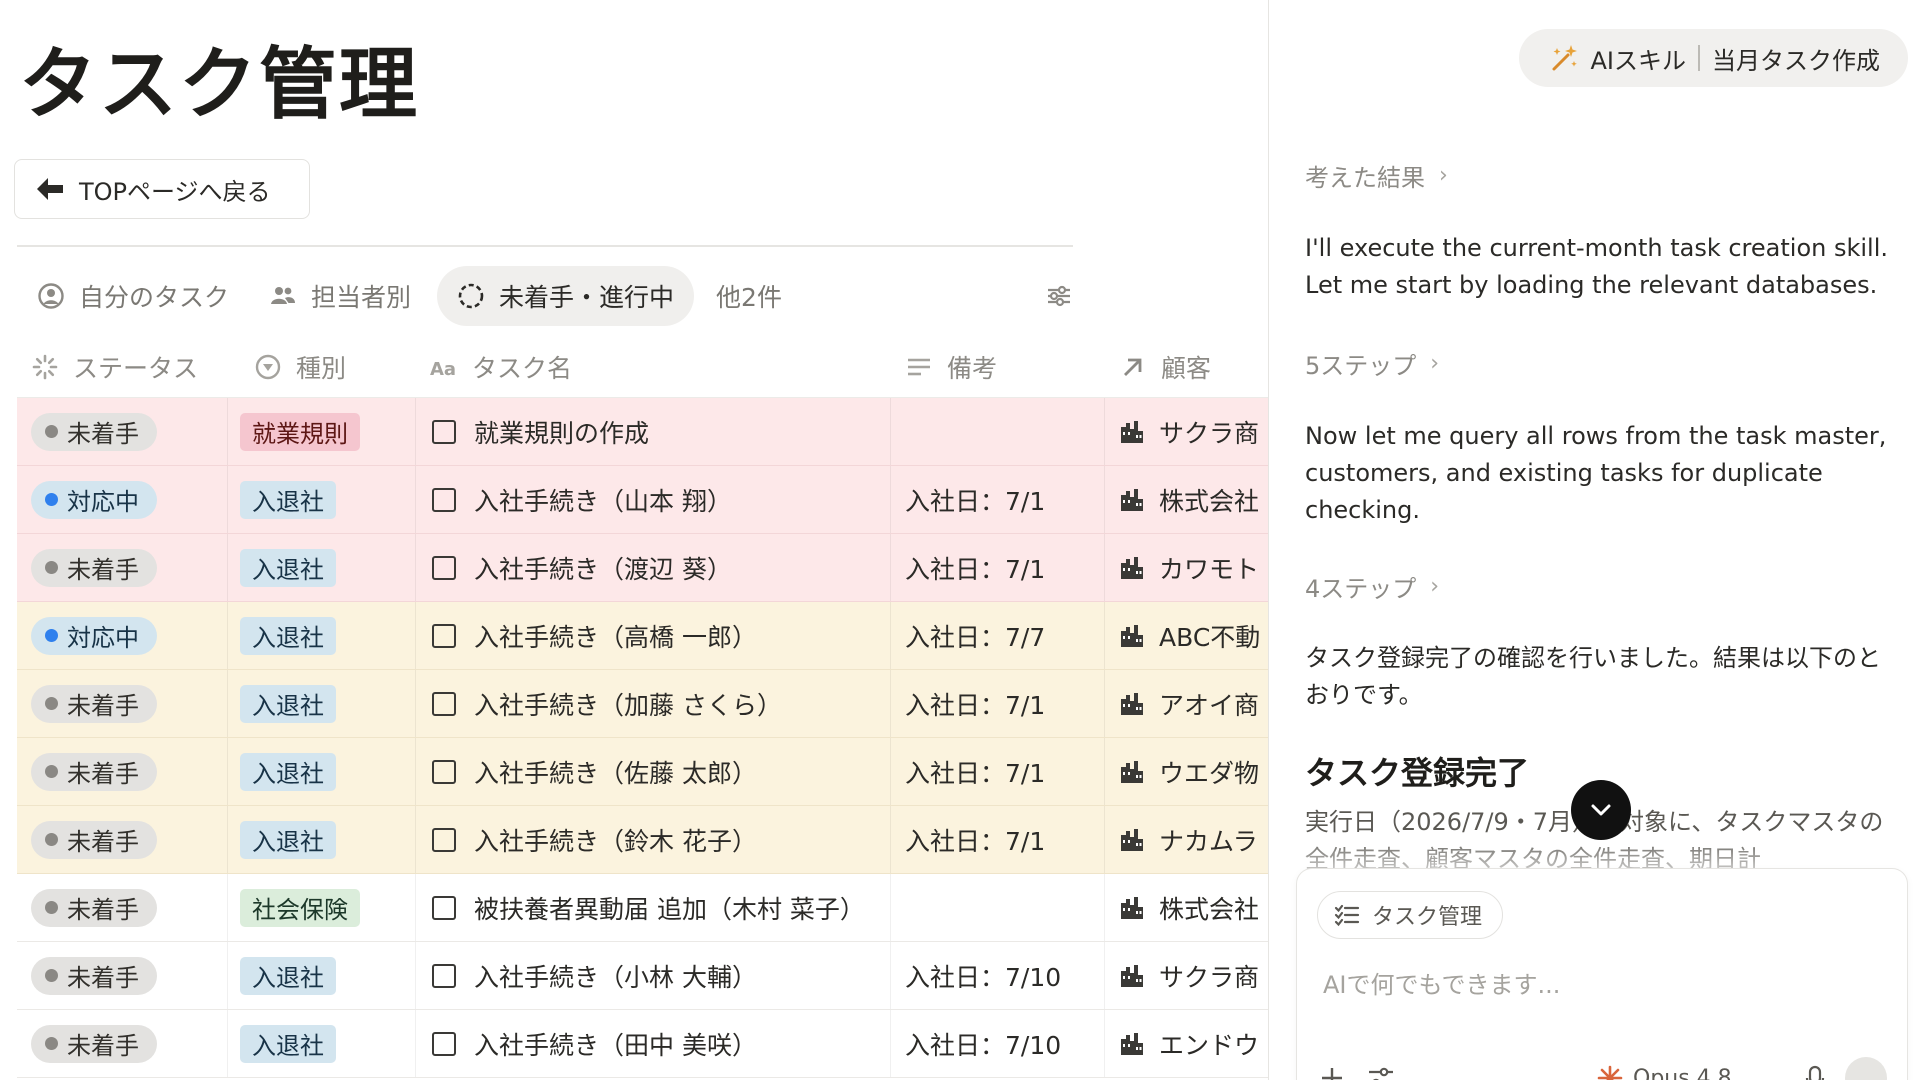 The image size is (1920, 1080). What do you see at coordinates (653, 907) in the screenshot?
I see `task-name-cell: 被扶養者異動届 追加（木村 菜子）` at bounding box center [653, 907].